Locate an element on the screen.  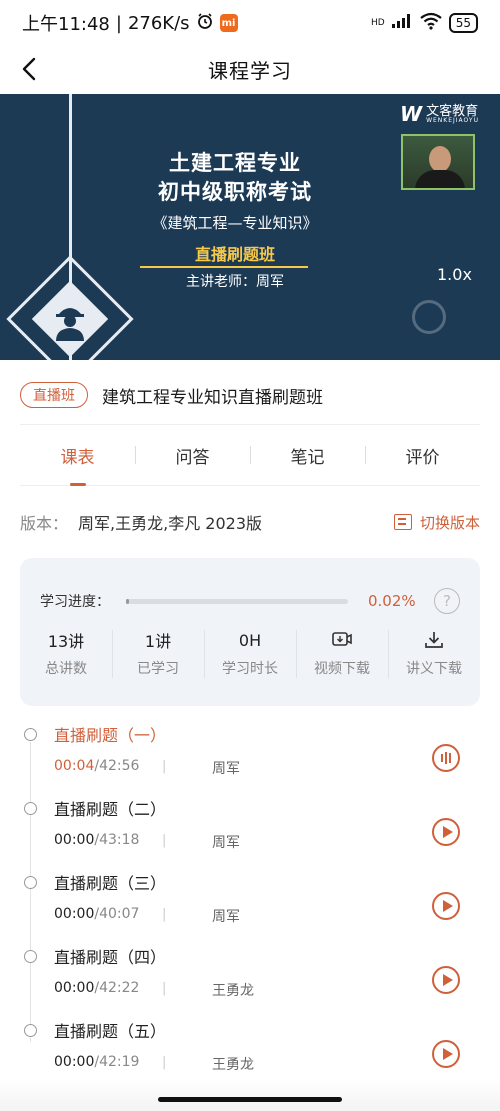
stat-label: 学习时长 is located at coordinates (250, 669).